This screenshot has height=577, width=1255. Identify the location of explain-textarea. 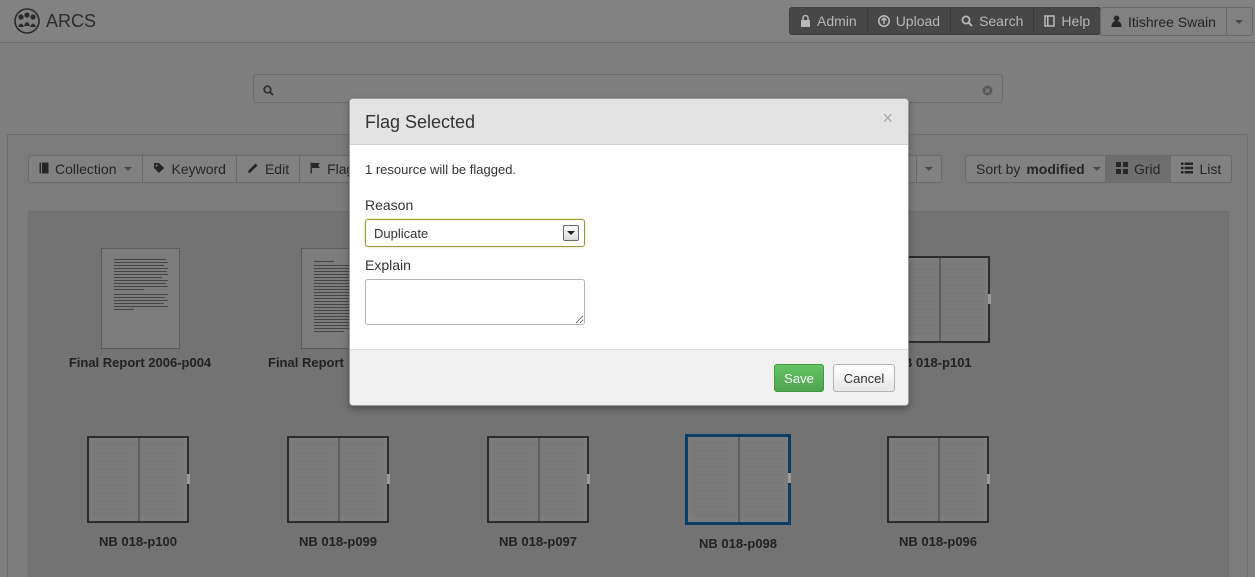
(475, 302).